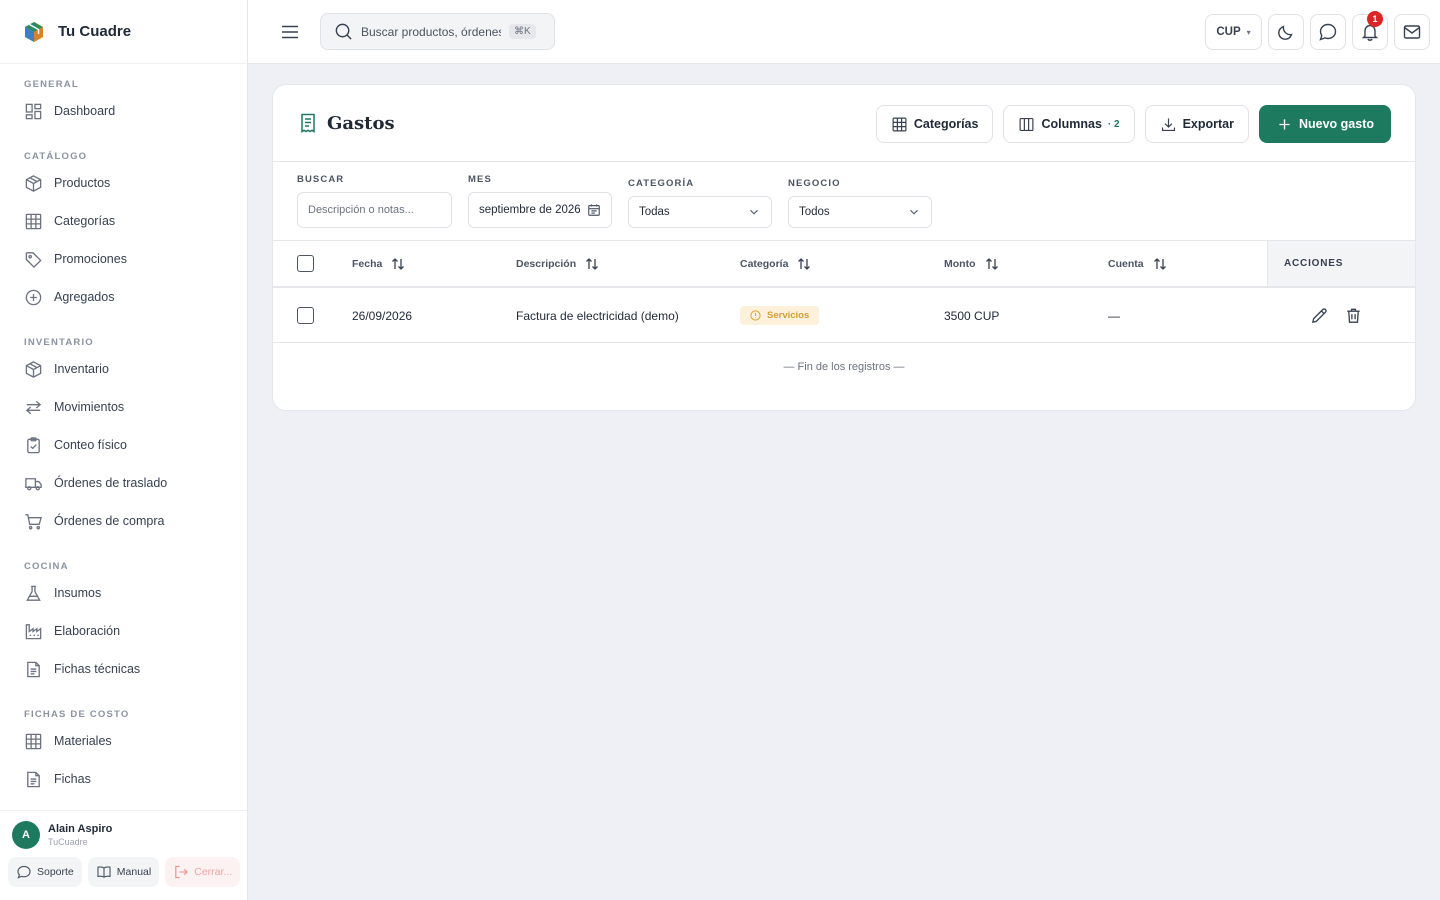  What do you see at coordinates (597, 315) in the screenshot?
I see `cell-description: Factura de electricidad (demo)` at bounding box center [597, 315].